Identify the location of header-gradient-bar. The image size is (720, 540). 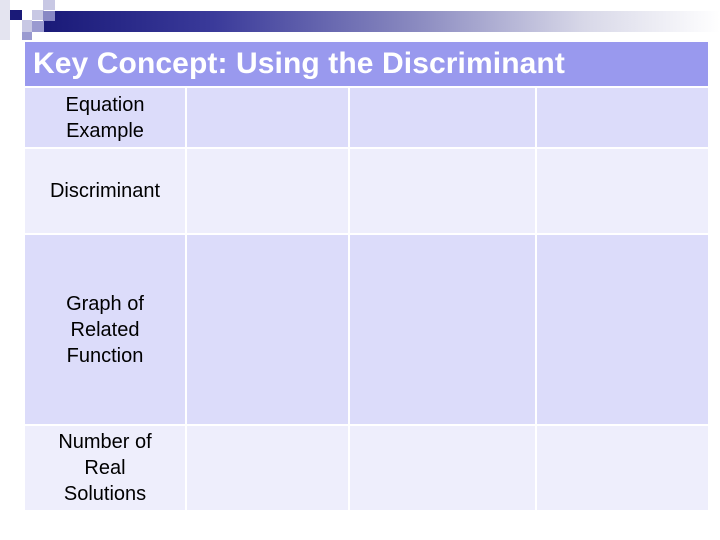
(382, 21).